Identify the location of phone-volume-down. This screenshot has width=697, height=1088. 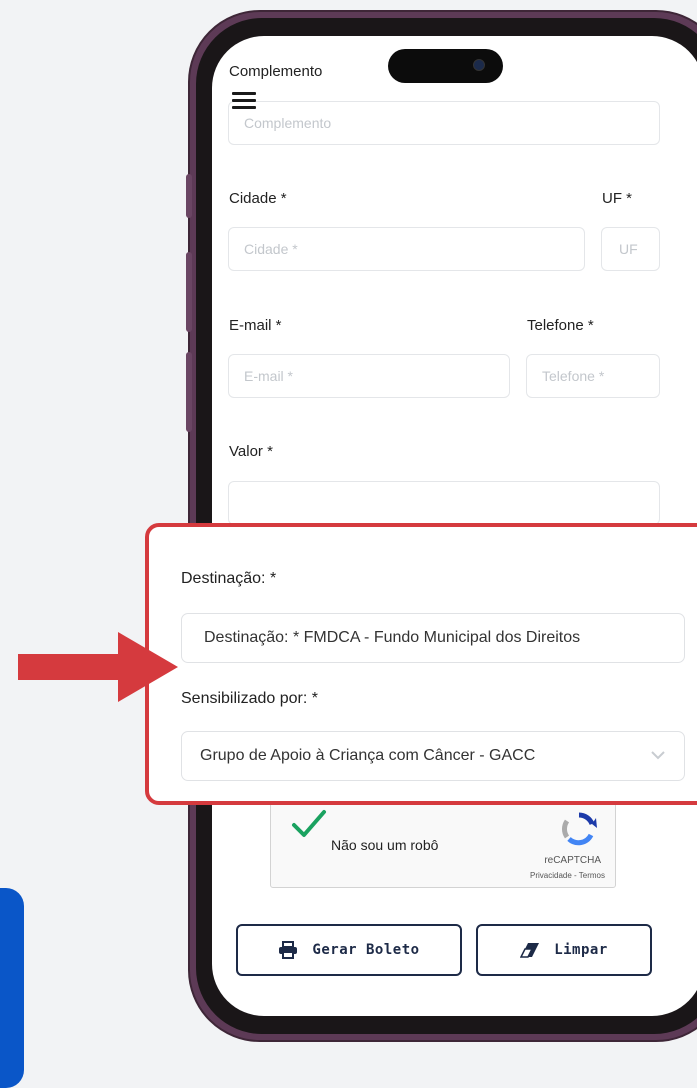
(189, 392).